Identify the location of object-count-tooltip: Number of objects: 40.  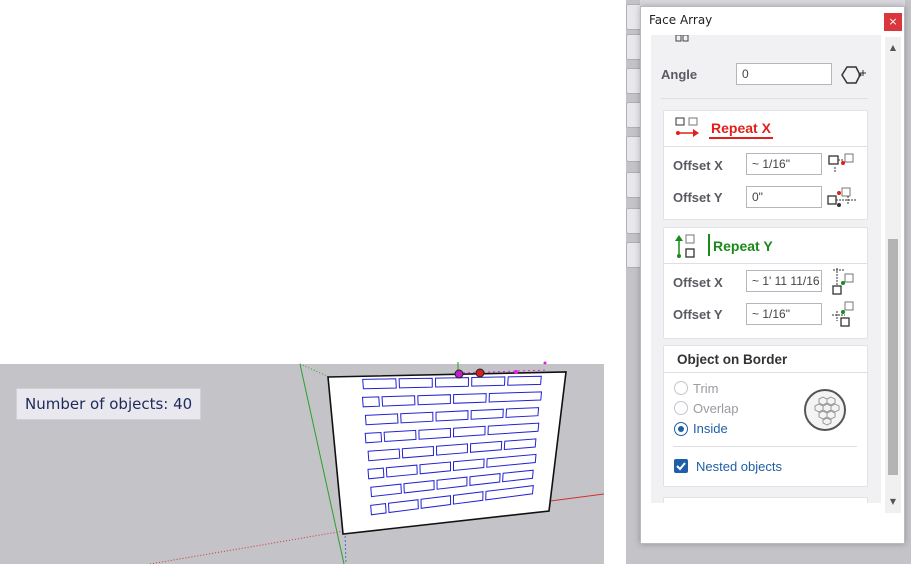
(109, 404).